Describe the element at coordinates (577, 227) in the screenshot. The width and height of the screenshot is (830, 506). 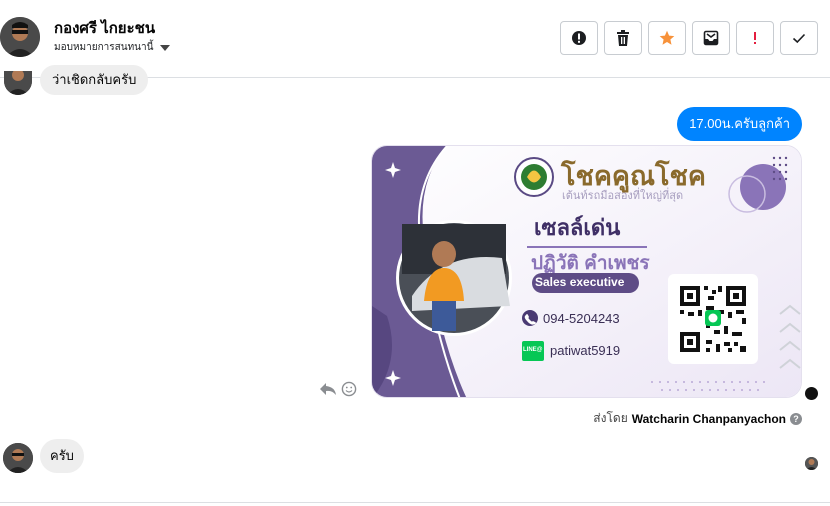
I see `card-role: เซลล์เด่น` at that location.